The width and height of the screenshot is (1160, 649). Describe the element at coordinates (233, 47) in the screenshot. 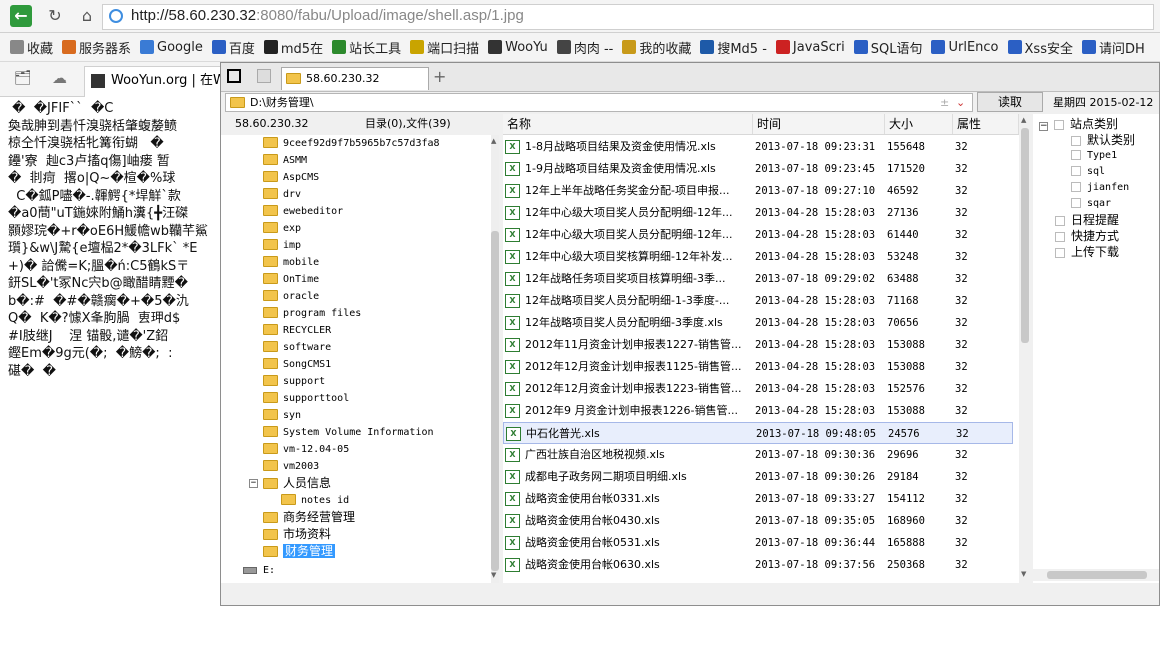

I see `bookmark-item: 百度` at that location.